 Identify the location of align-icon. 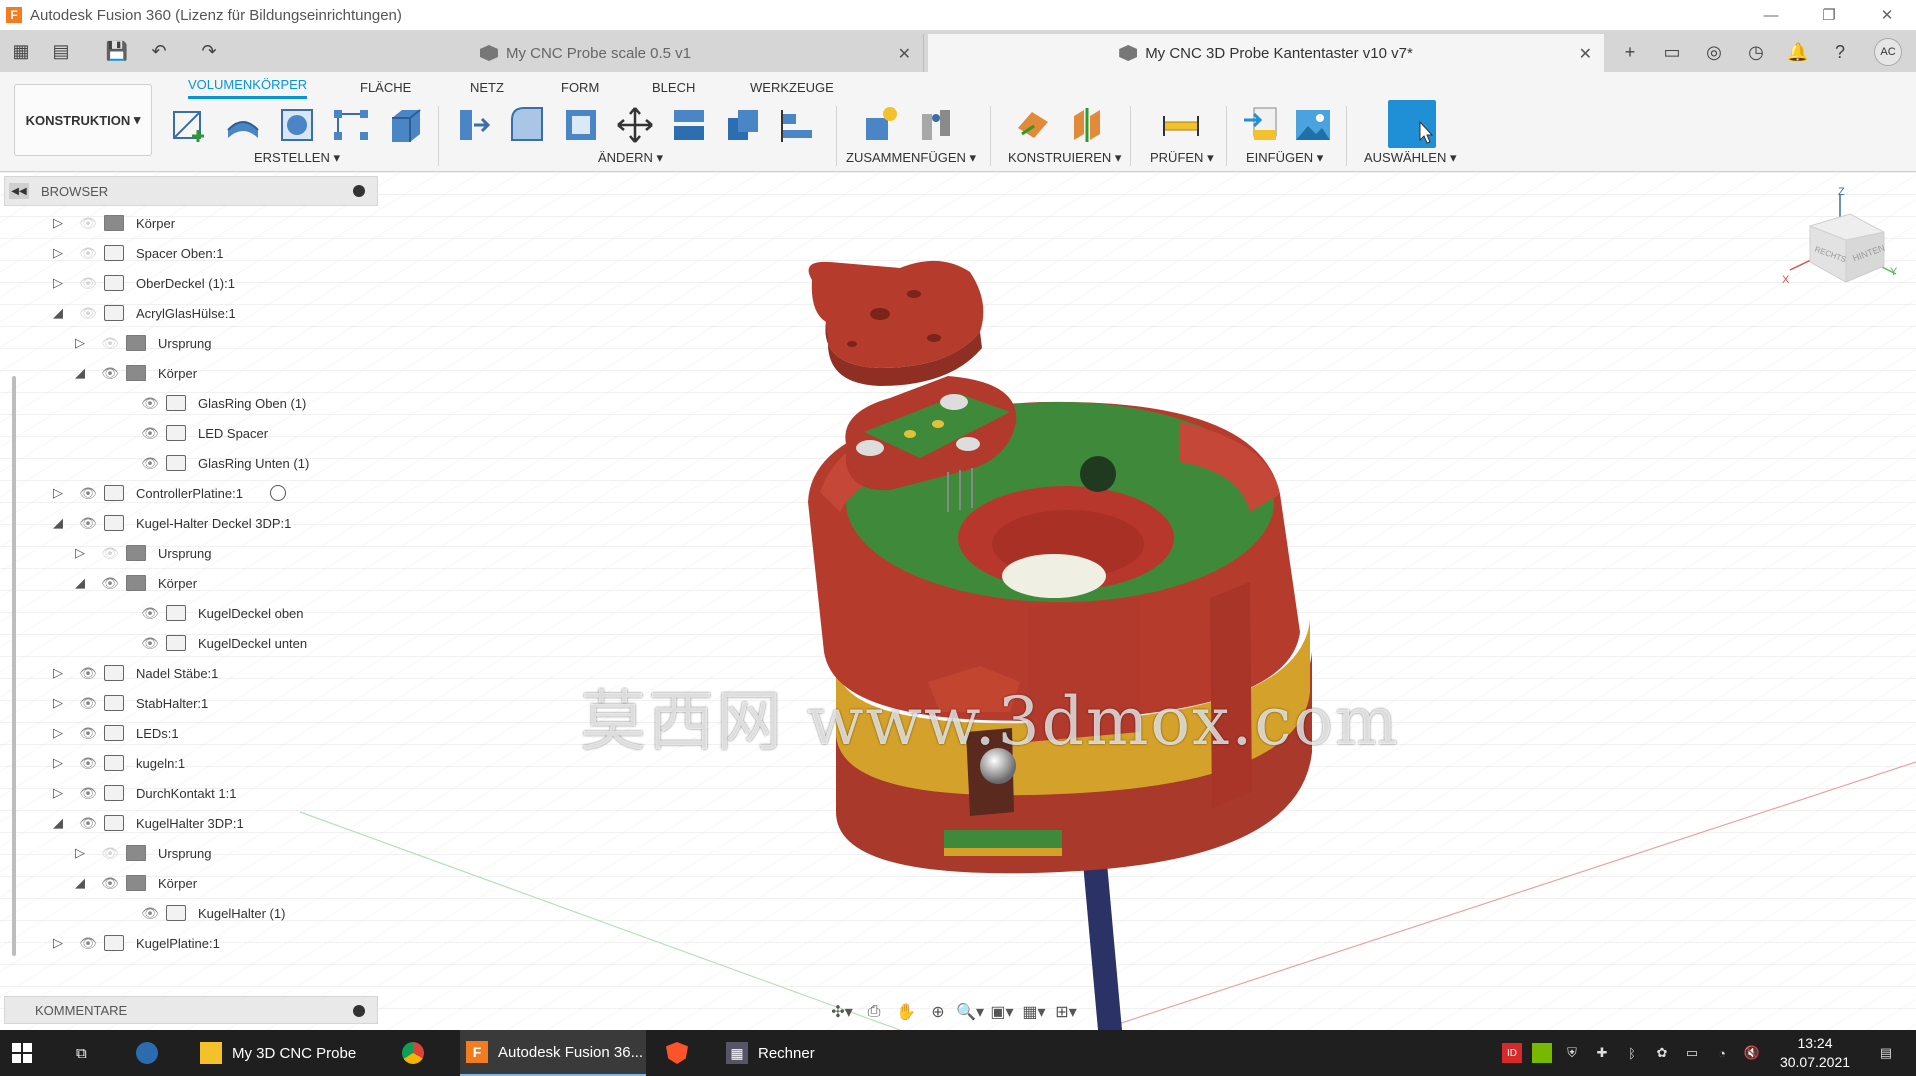
(689, 125).